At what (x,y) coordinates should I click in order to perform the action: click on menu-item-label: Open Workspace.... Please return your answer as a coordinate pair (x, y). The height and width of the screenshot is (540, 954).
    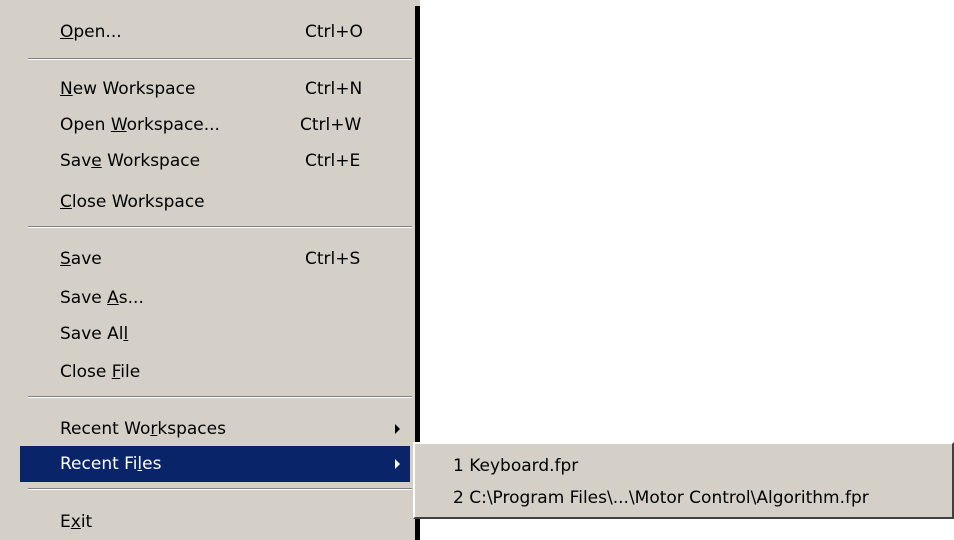
    Looking at the image, I should click on (140, 125).